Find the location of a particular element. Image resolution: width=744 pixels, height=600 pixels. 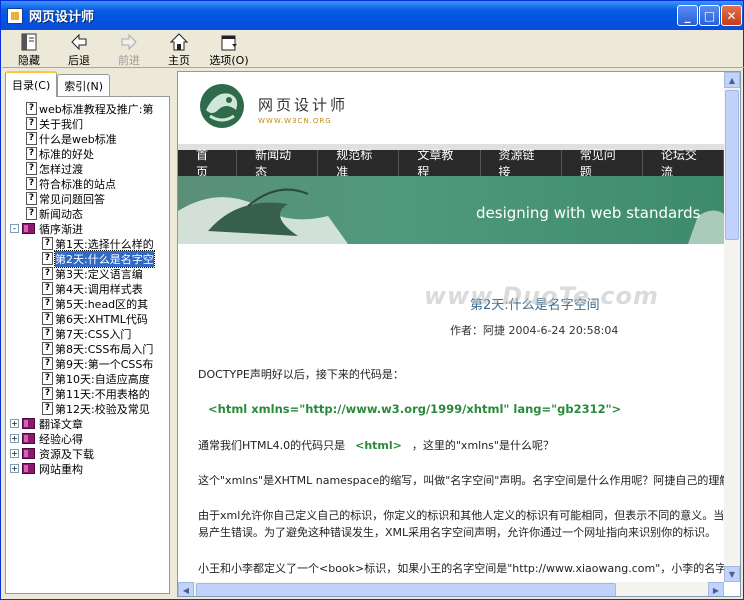

tree-item: + 网站重构 is located at coordinates (89, 468).